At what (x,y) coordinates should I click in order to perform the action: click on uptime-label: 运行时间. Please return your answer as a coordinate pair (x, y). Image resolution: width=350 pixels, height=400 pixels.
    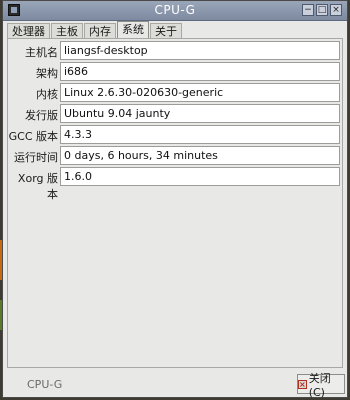
    Looking at the image, I should click on (36, 157).